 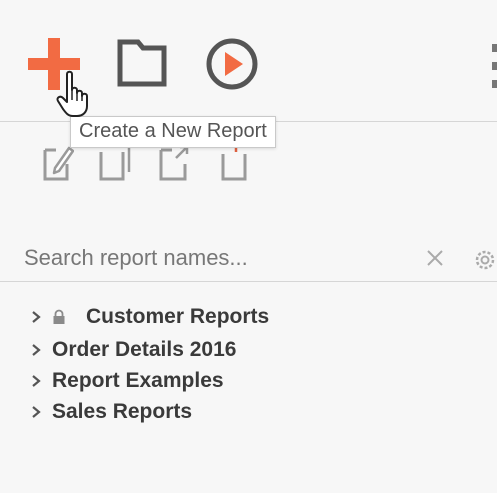 I want to click on search-settings-button, so click(x=484, y=260).